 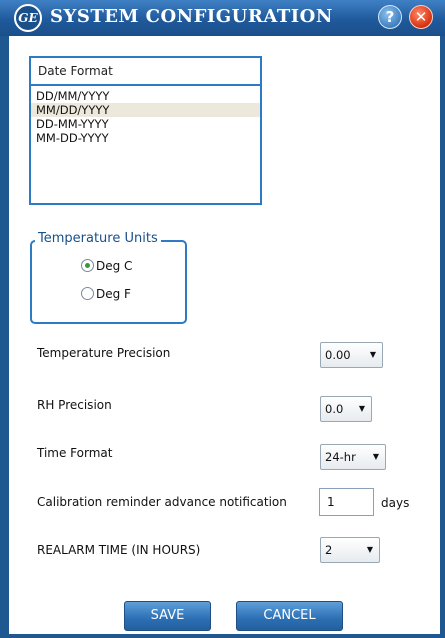 I want to click on save-button: SAVE, so click(x=167, y=616).